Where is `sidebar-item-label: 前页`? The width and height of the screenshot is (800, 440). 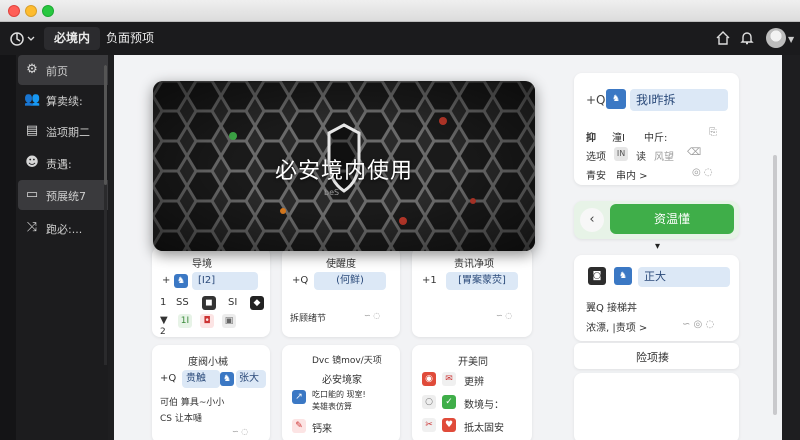
sidebar-item-label: 前页 is located at coordinates (57, 71).